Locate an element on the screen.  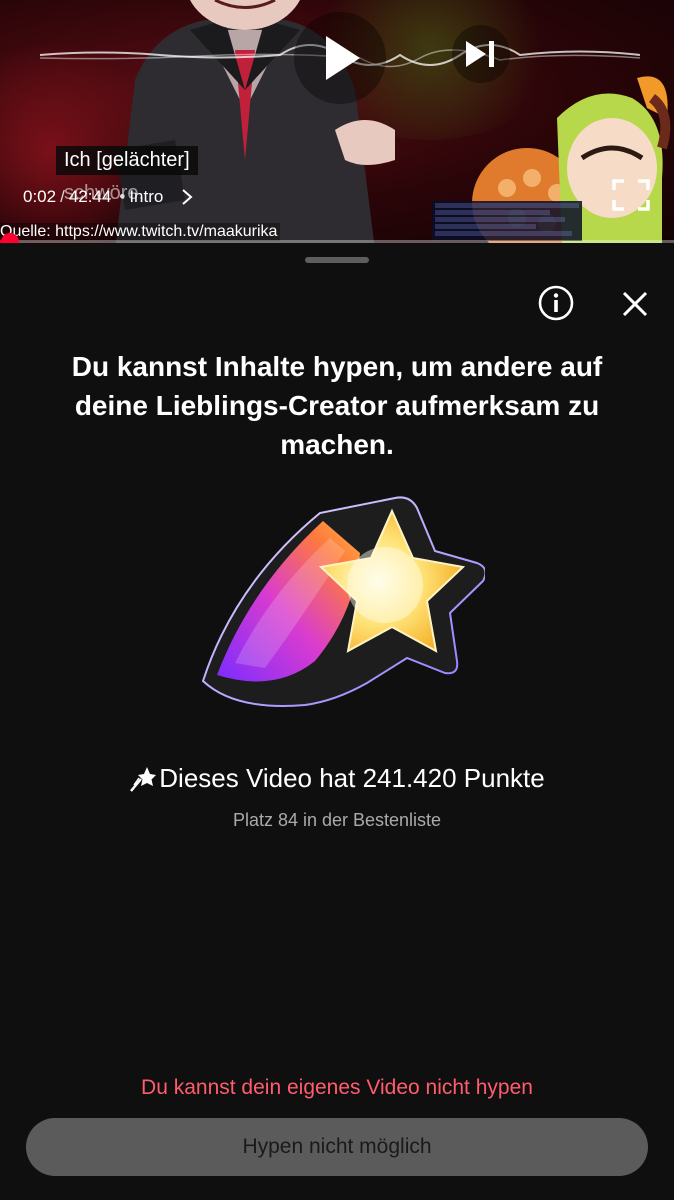
time-display: 0:02 / 42:44 • Intro is located at coordinates (108, 197).